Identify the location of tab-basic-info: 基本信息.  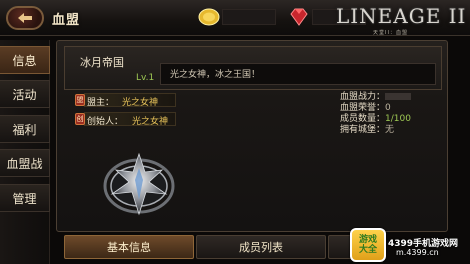
(129, 247).